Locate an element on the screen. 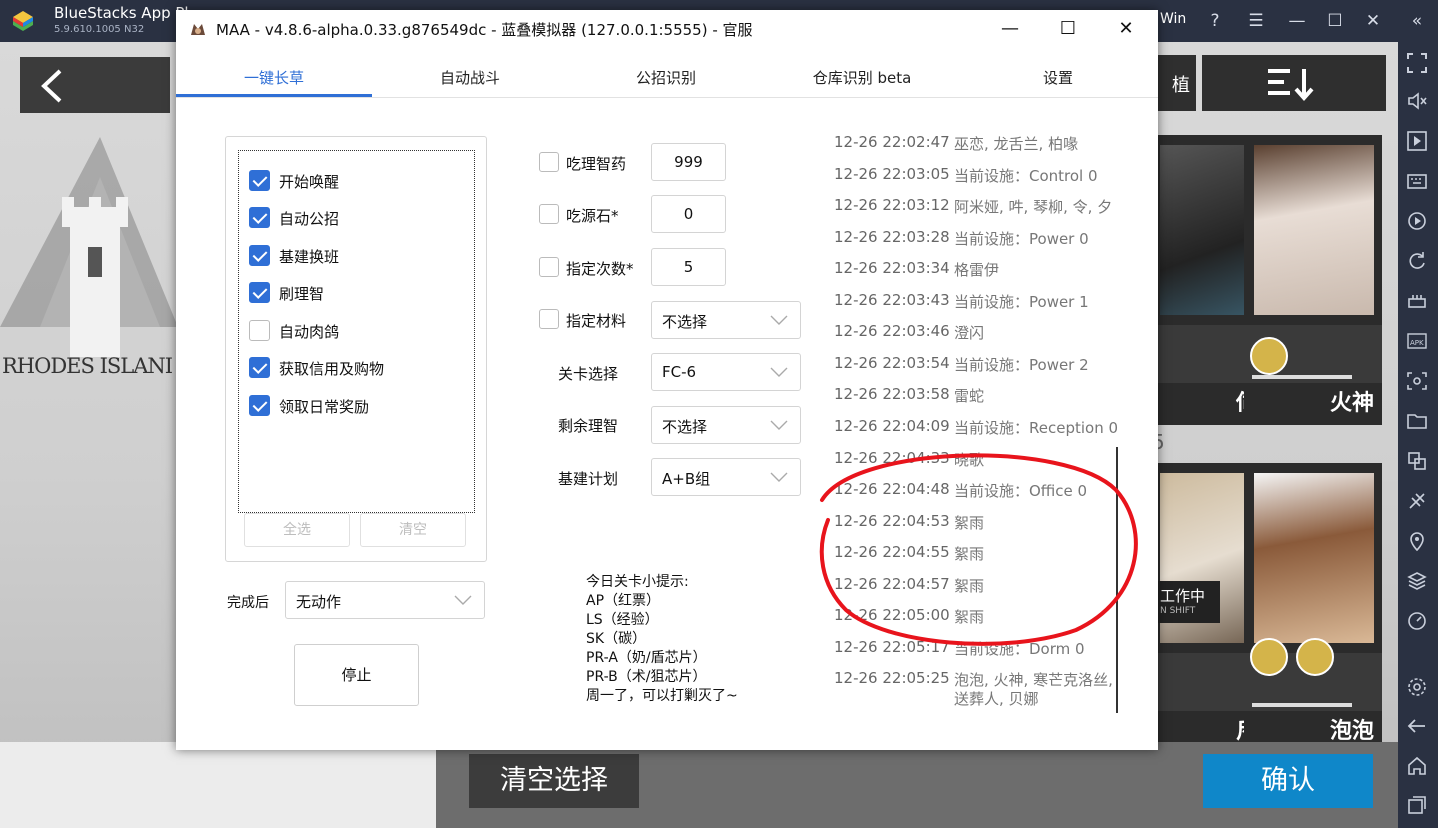  game-lower-panel is located at coordinates (218, 785).